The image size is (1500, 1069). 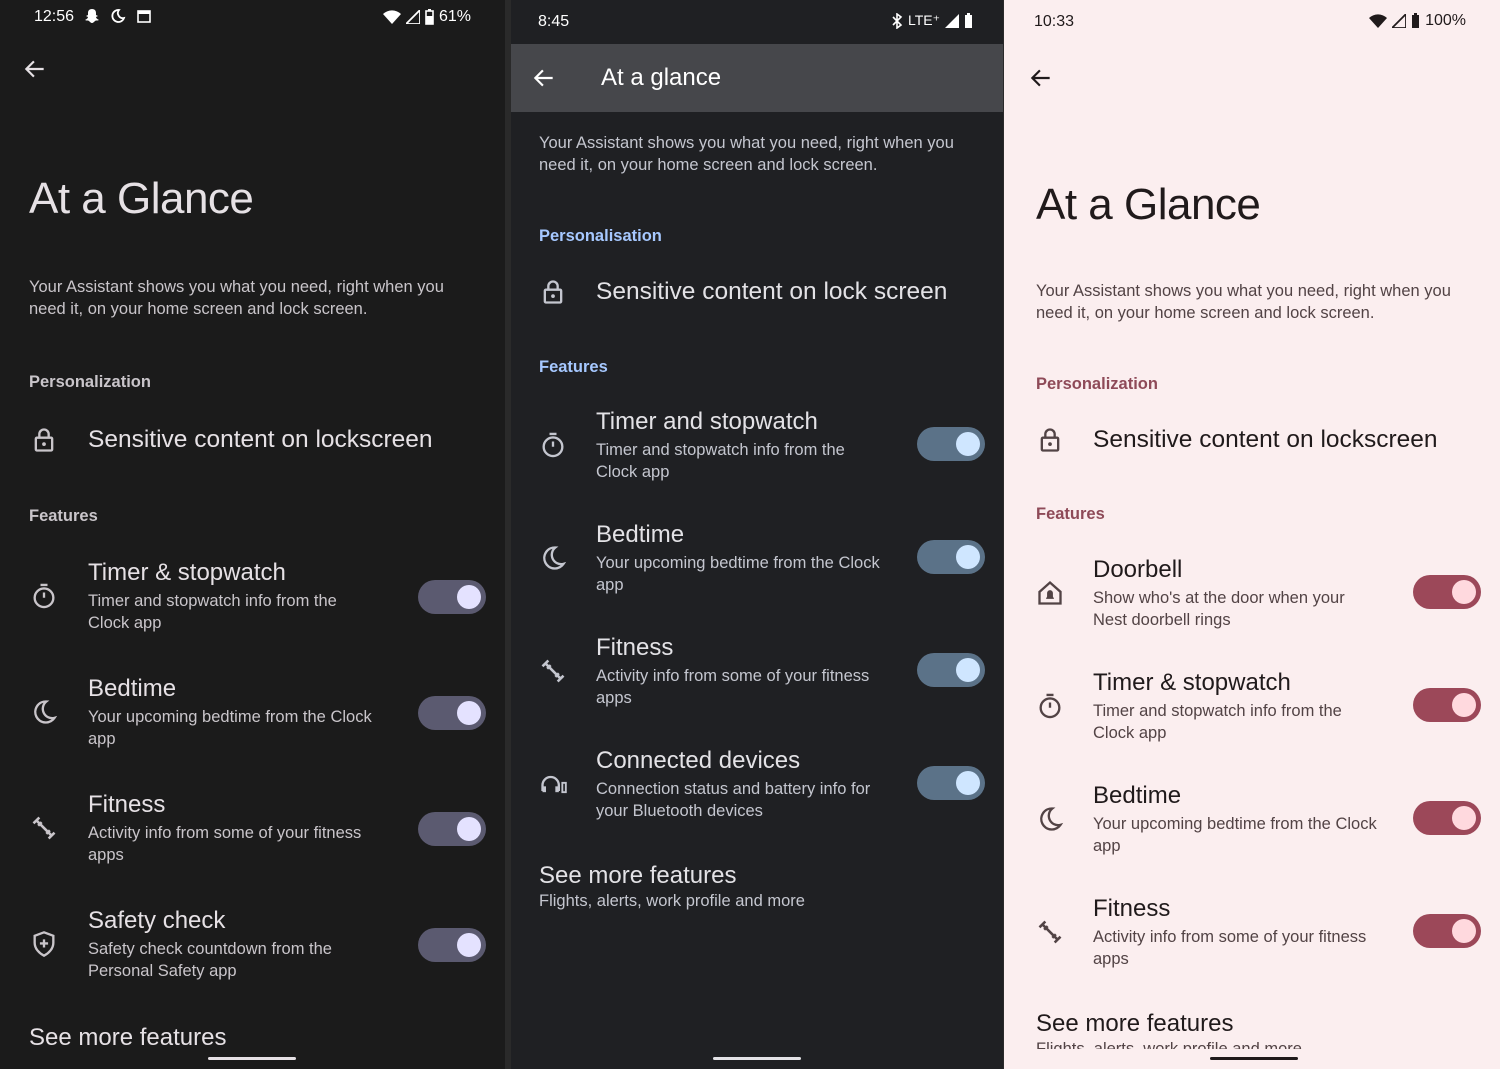 What do you see at coordinates (1138, 569) in the screenshot?
I see `feature-title: Doorbell` at bounding box center [1138, 569].